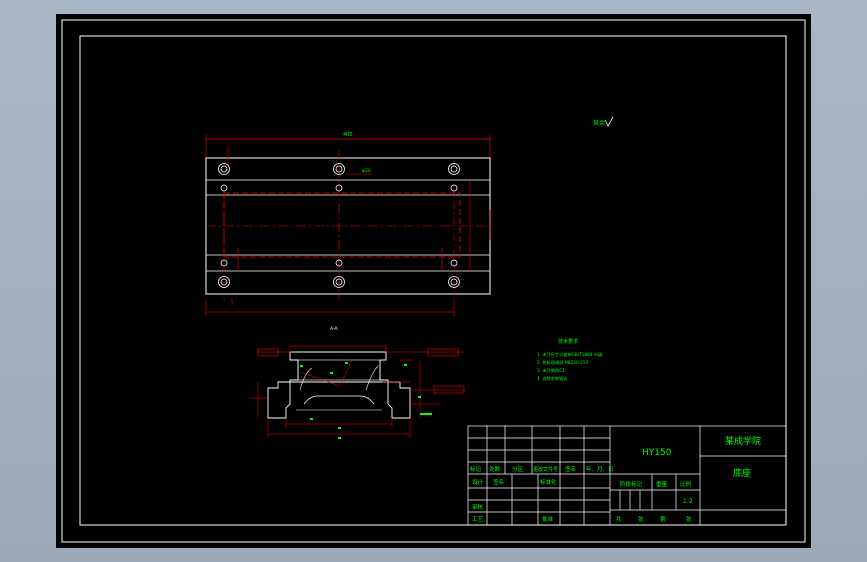  Describe the element at coordinates (631, 484) in the screenshot. I see `label-stage: 阶段标记` at that location.